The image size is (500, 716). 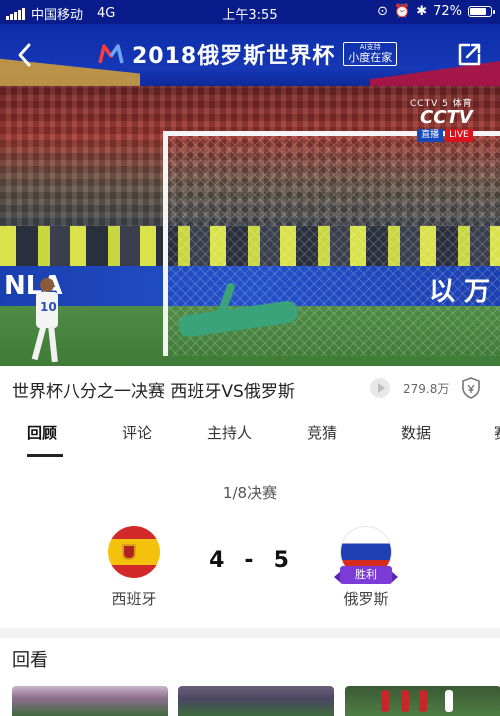 I want to click on ai-badge: AI支持 小度在家, so click(x=370, y=54).